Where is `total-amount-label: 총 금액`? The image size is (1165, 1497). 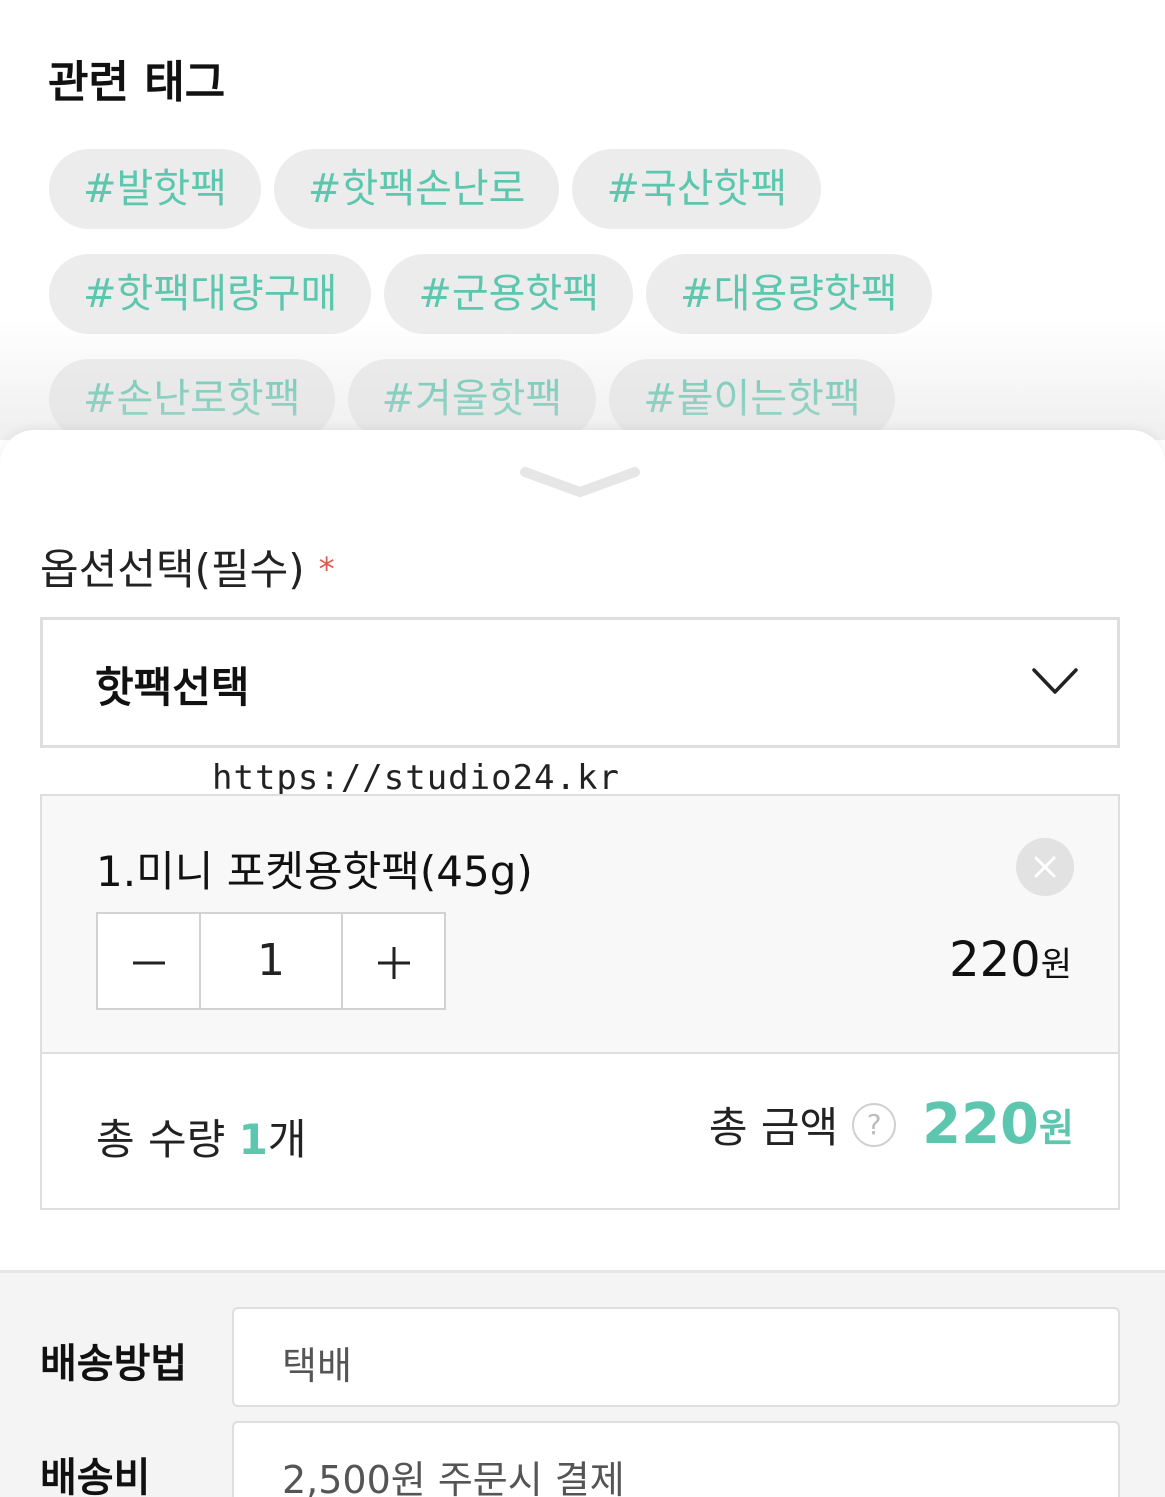
total-amount-label: 총 금액 is located at coordinates (773, 1127).